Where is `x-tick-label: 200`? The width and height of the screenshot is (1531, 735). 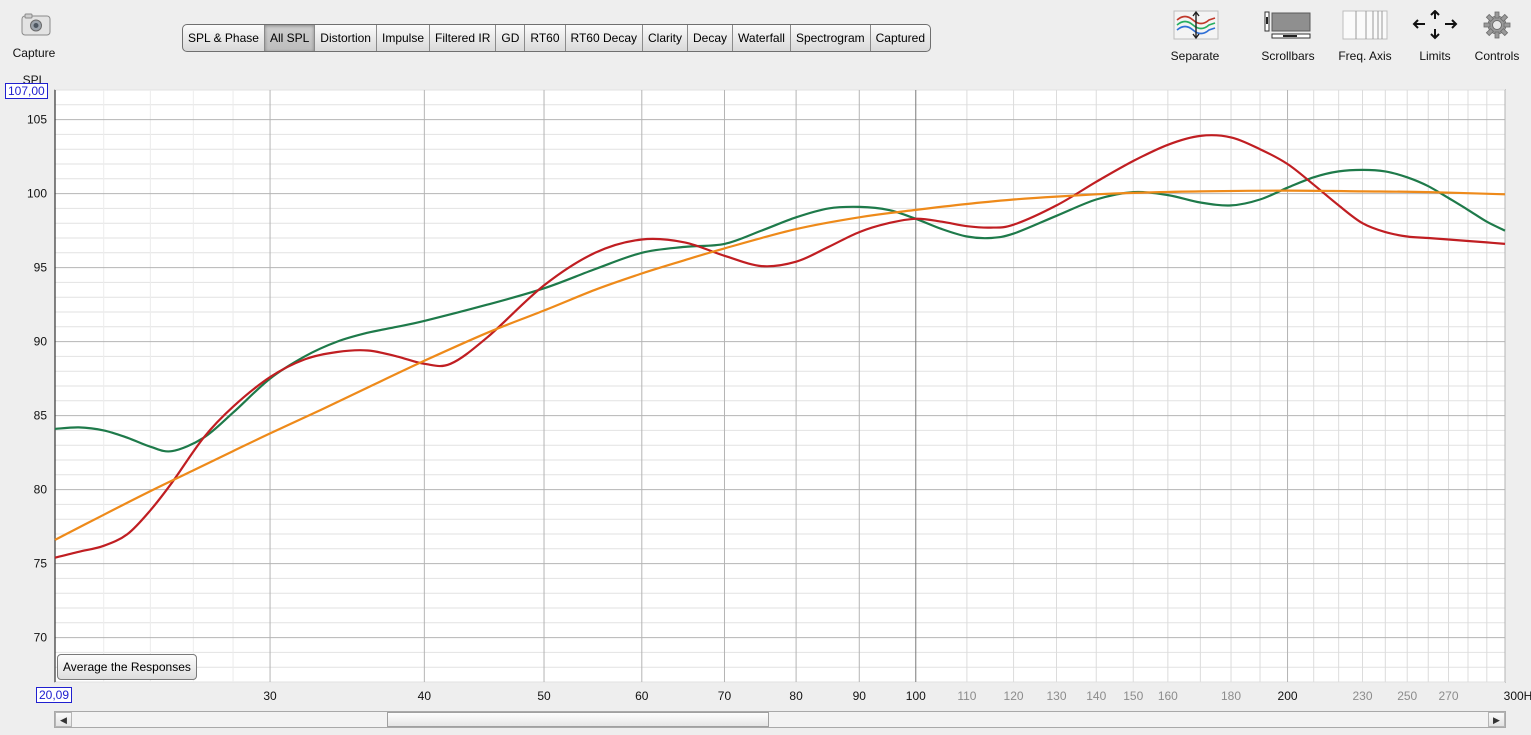
x-tick-label: 200 is located at coordinates (1288, 696).